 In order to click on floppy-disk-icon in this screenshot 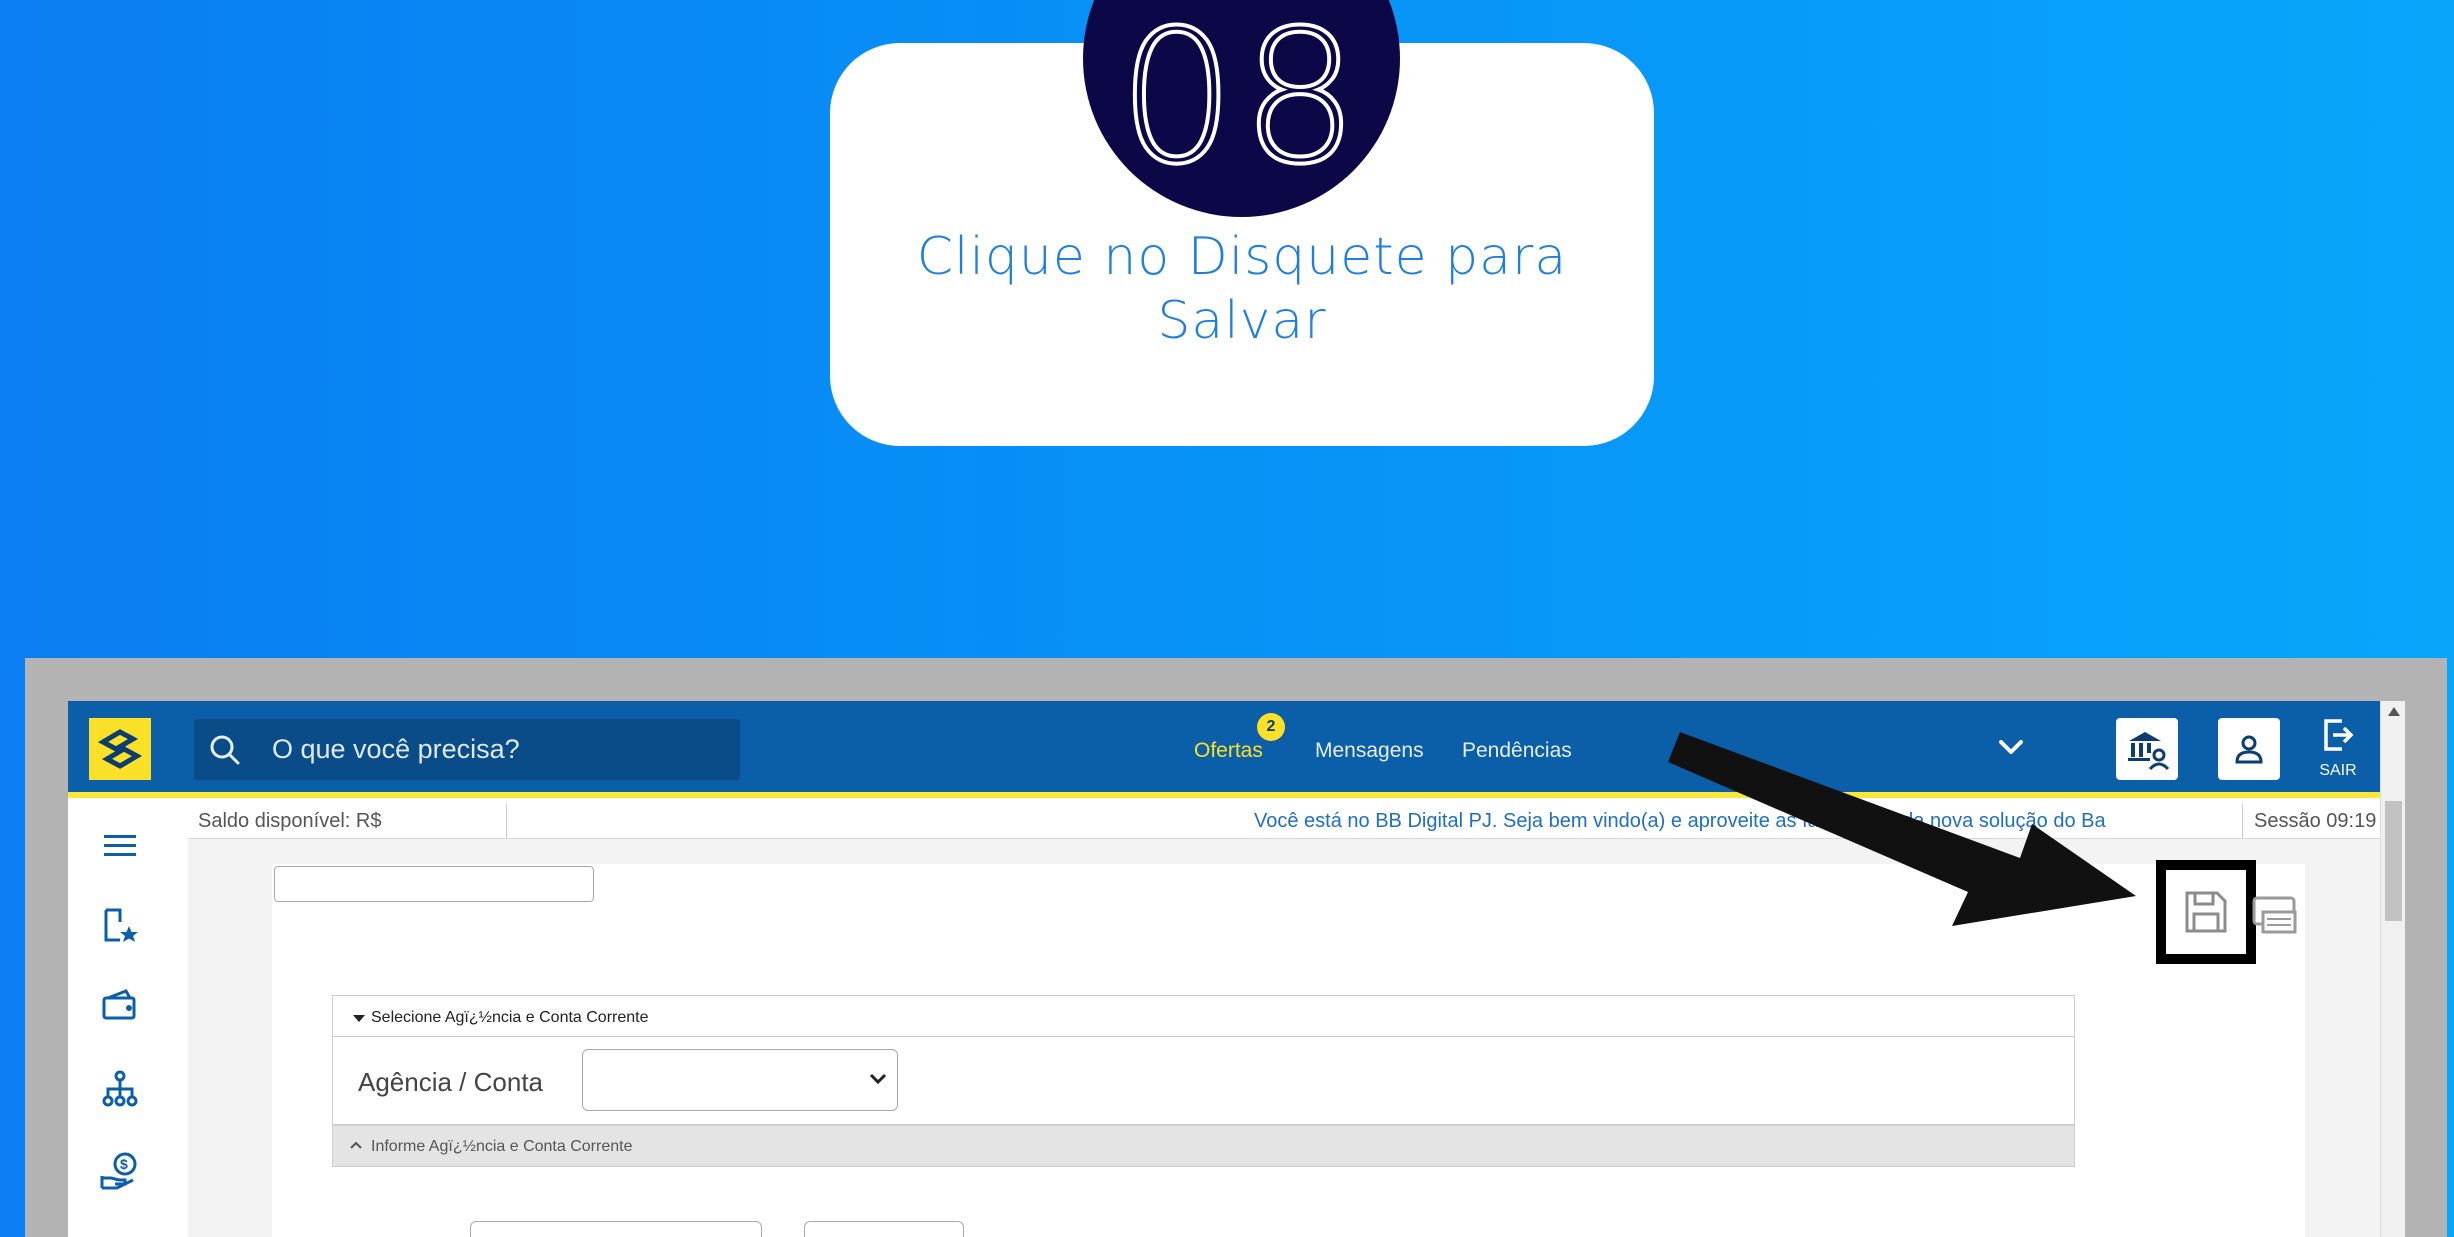, I will do `click(2206, 912)`.